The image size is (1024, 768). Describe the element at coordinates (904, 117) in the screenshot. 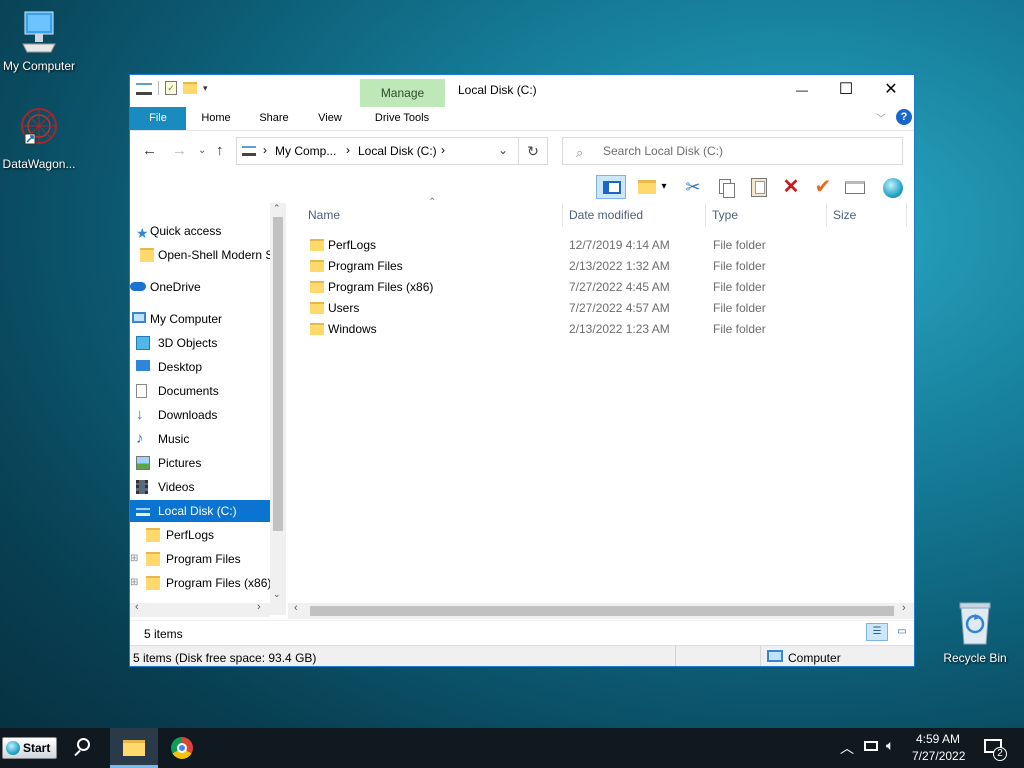

I see `help-icon: ?` at that location.